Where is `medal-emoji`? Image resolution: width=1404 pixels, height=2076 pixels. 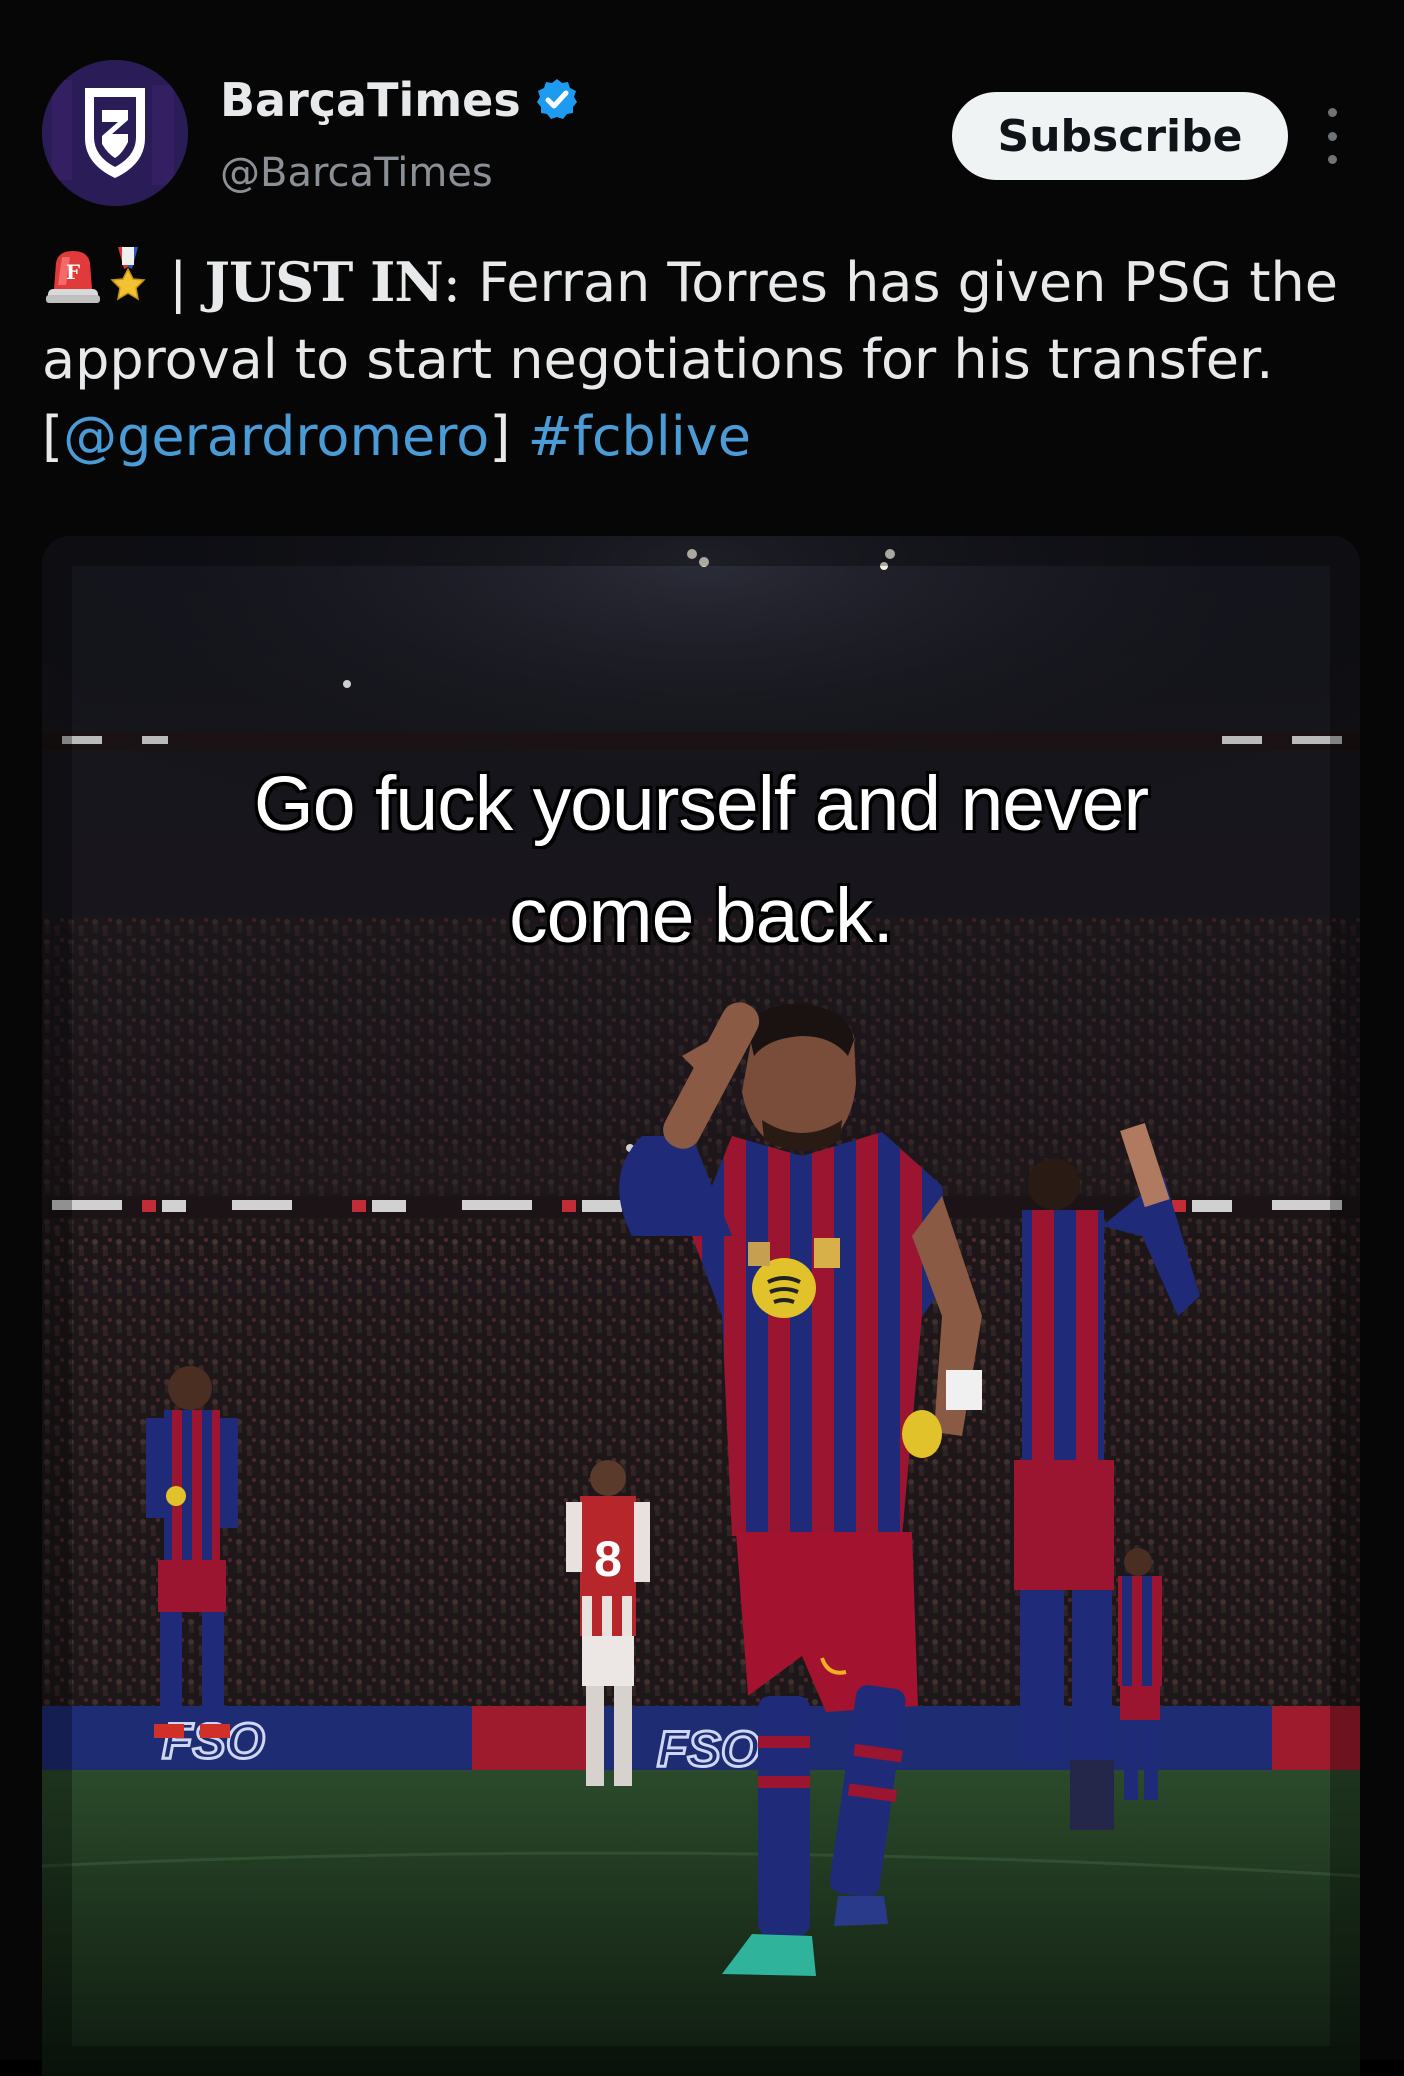
medal-emoji is located at coordinates (128, 276).